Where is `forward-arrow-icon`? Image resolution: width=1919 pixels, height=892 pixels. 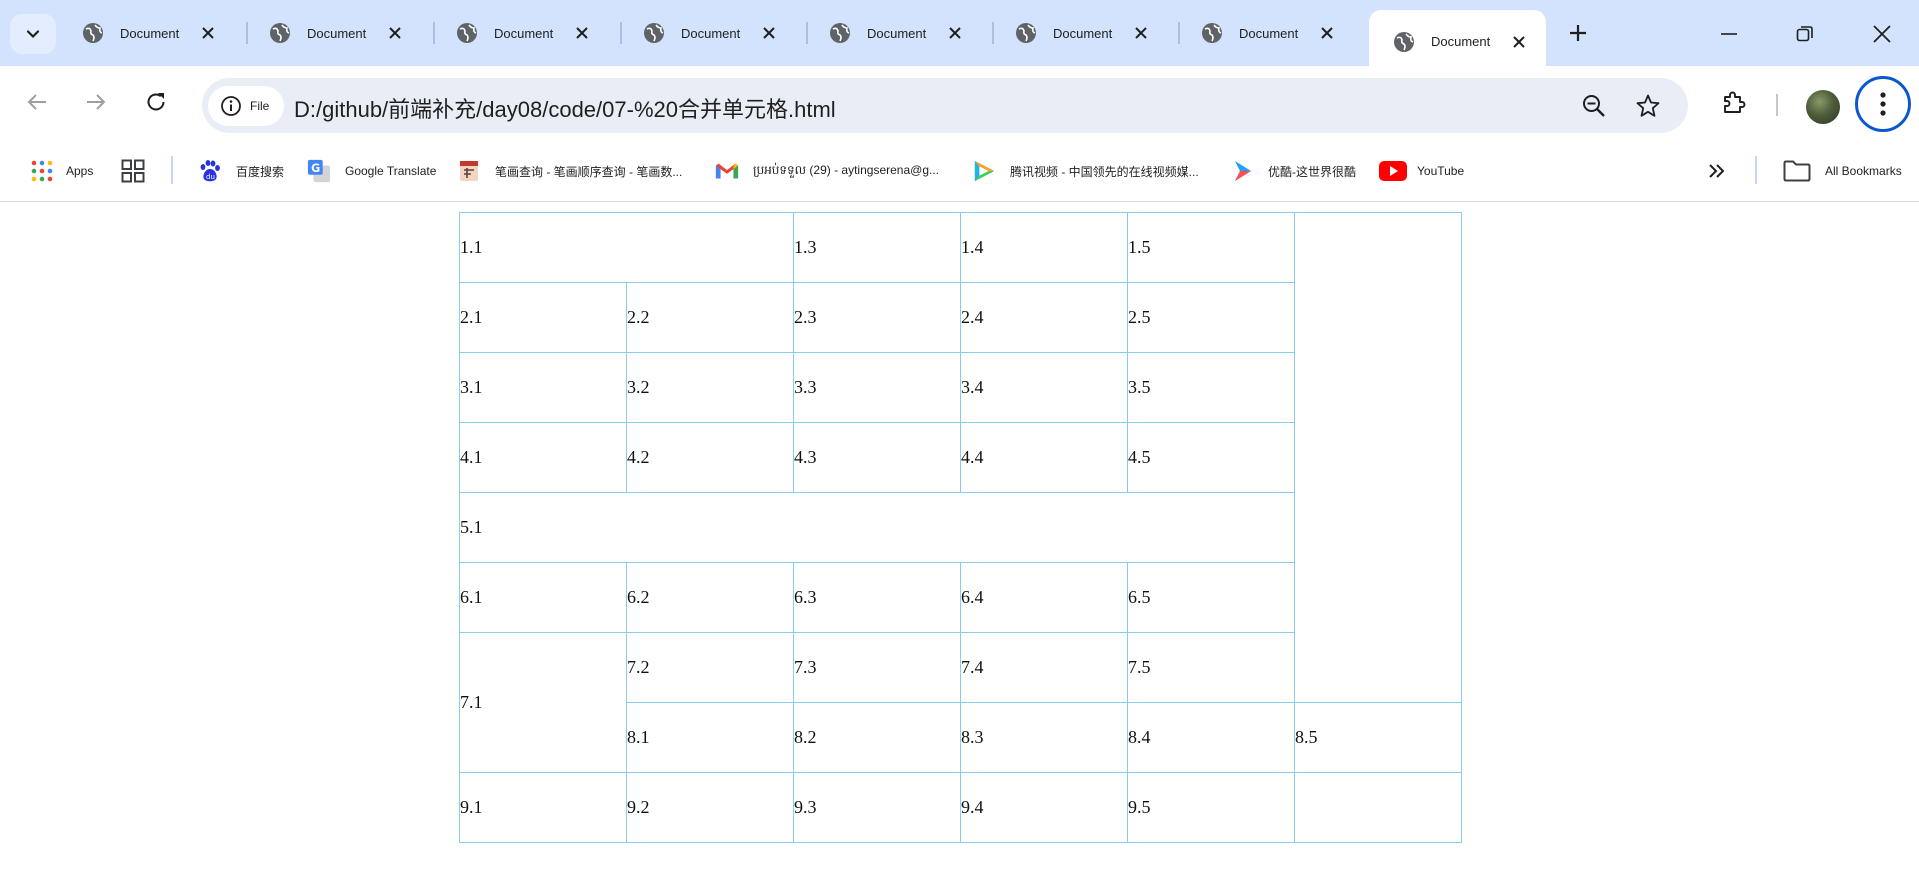
forward-arrow-icon is located at coordinates (96, 102).